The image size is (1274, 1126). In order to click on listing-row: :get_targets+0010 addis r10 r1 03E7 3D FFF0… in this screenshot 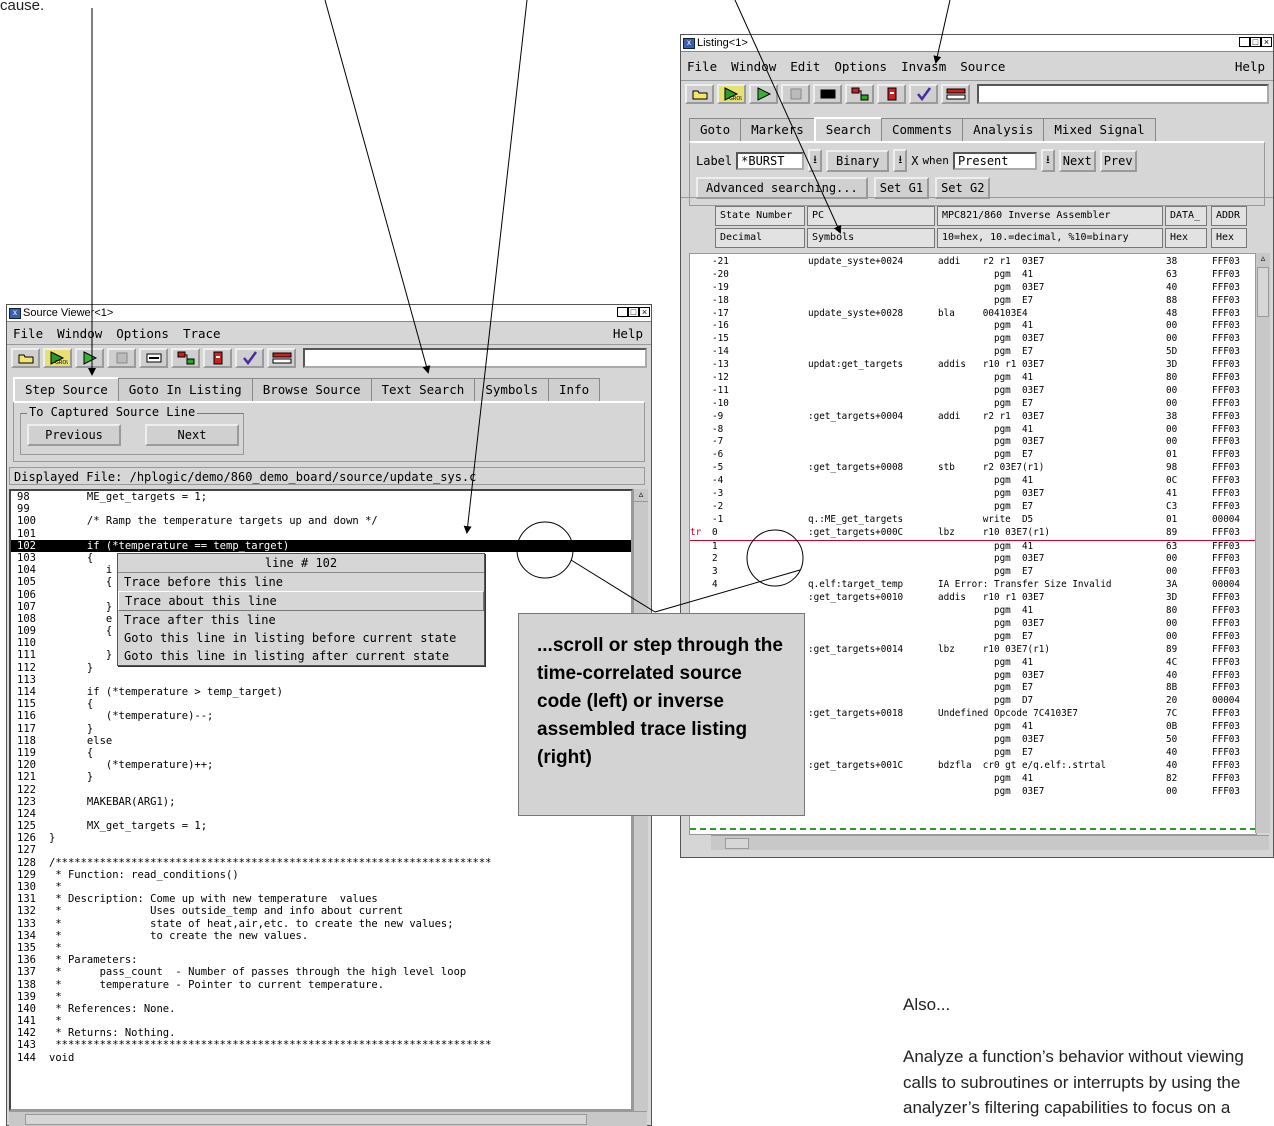, I will do `click(973, 598)`.